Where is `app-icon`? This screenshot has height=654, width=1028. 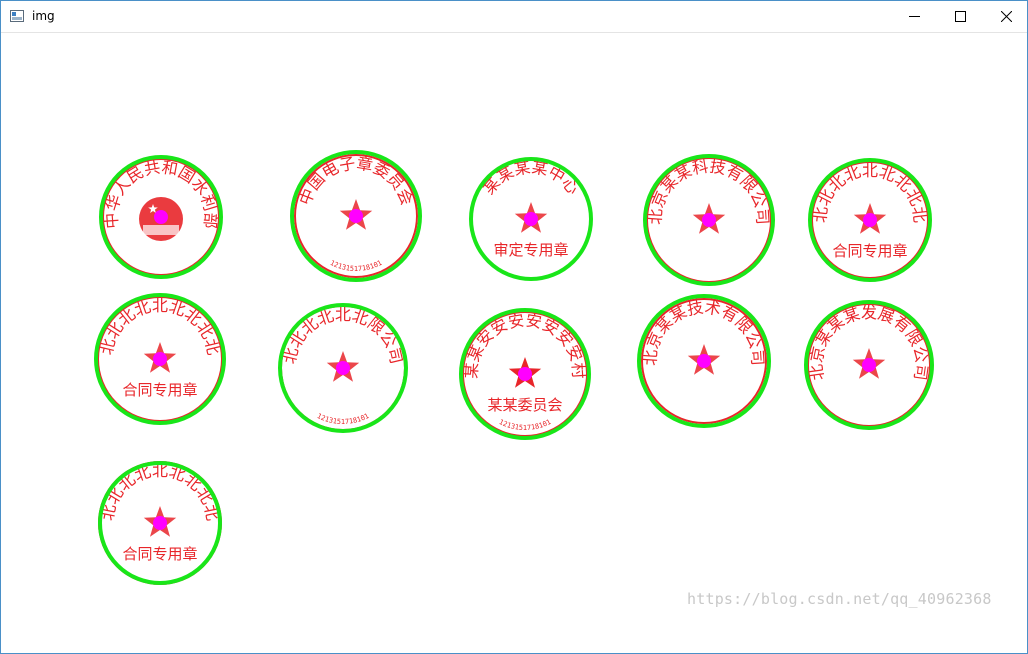
app-icon is located at coordinates (17, 16).